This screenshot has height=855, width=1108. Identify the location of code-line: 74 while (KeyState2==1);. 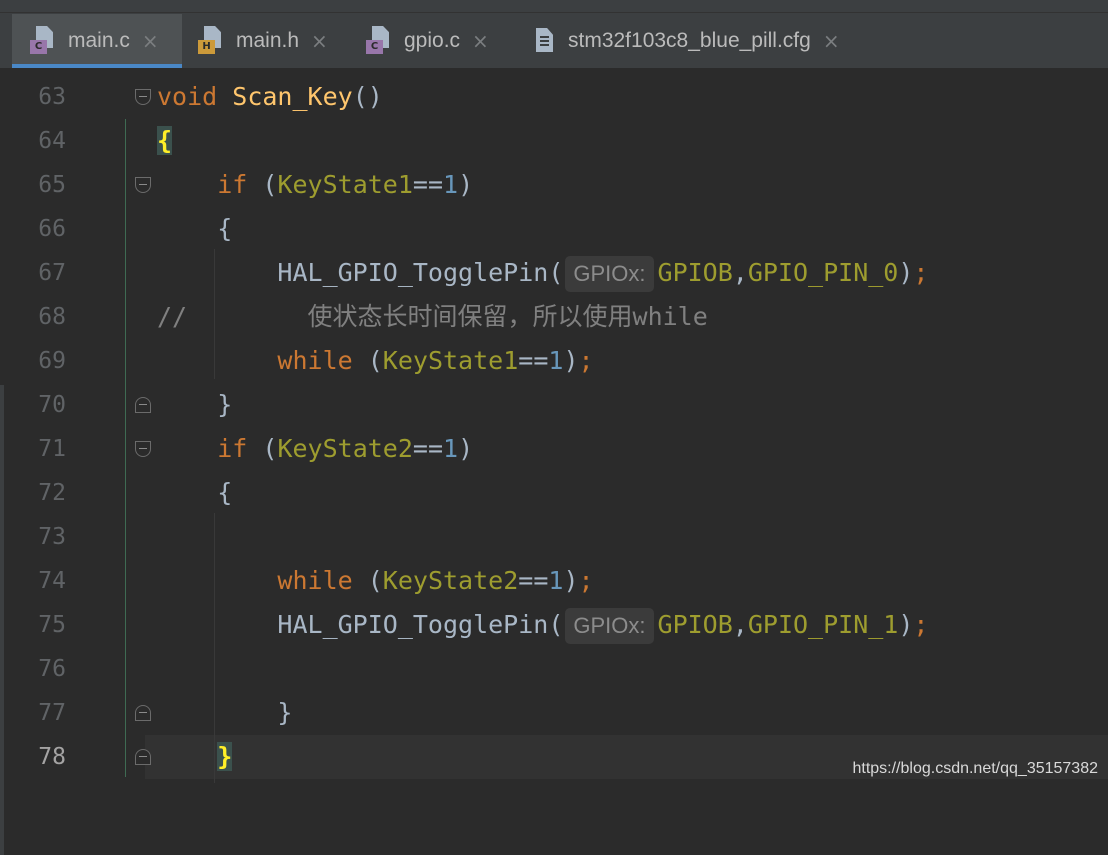
(554, 581).